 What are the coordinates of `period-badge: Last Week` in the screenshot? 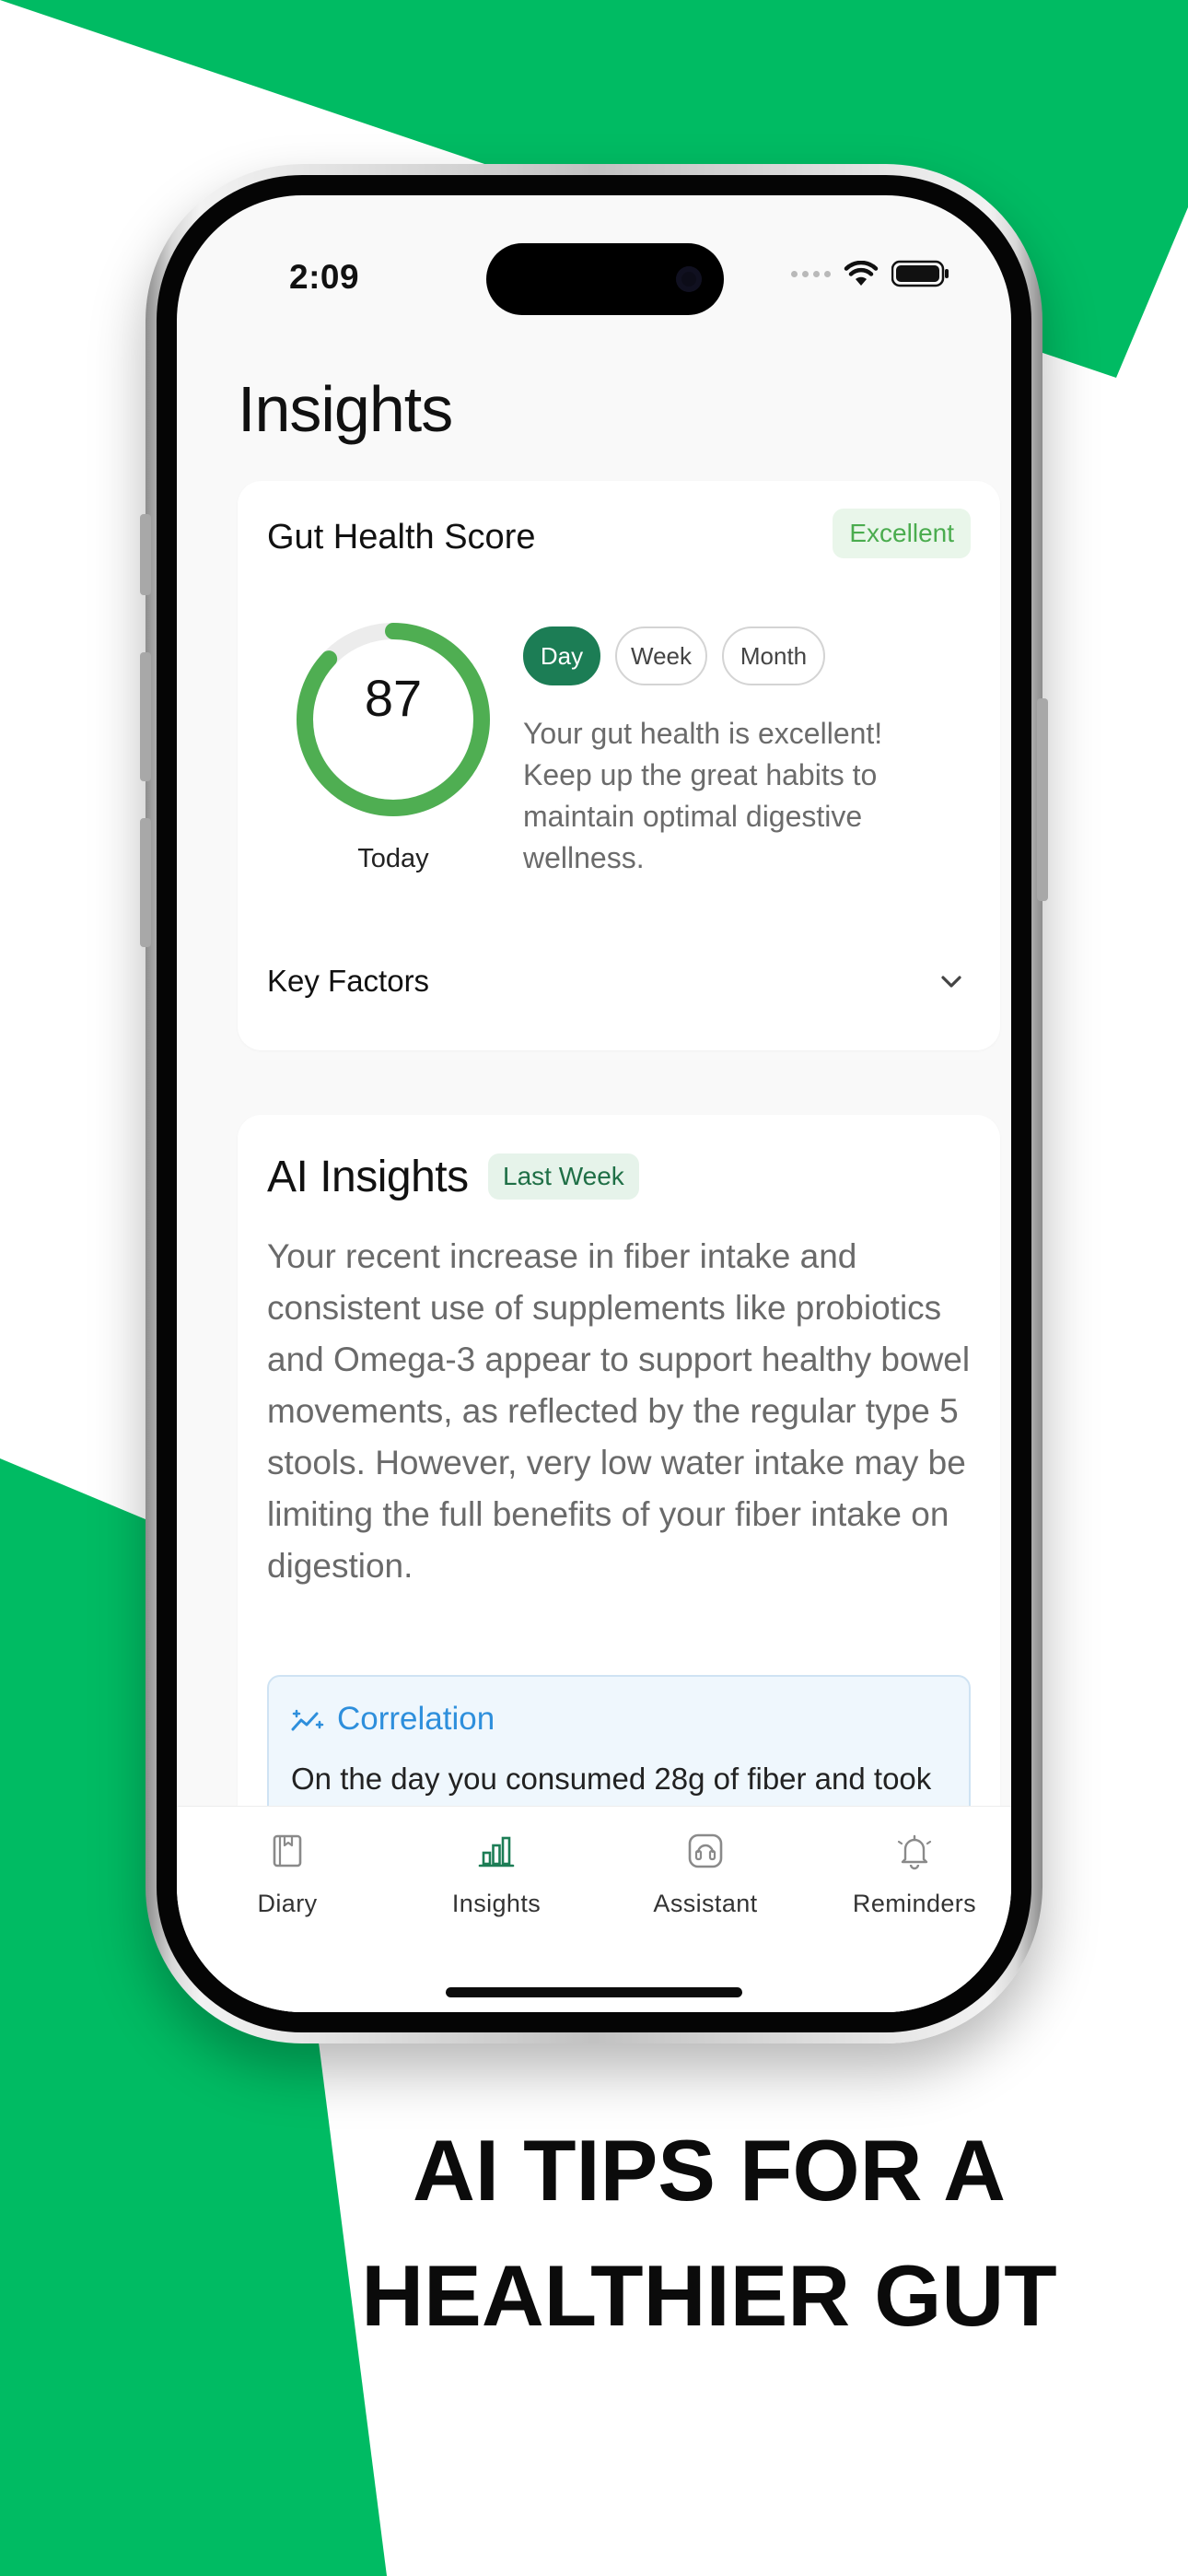 It's located at (563, 1176).